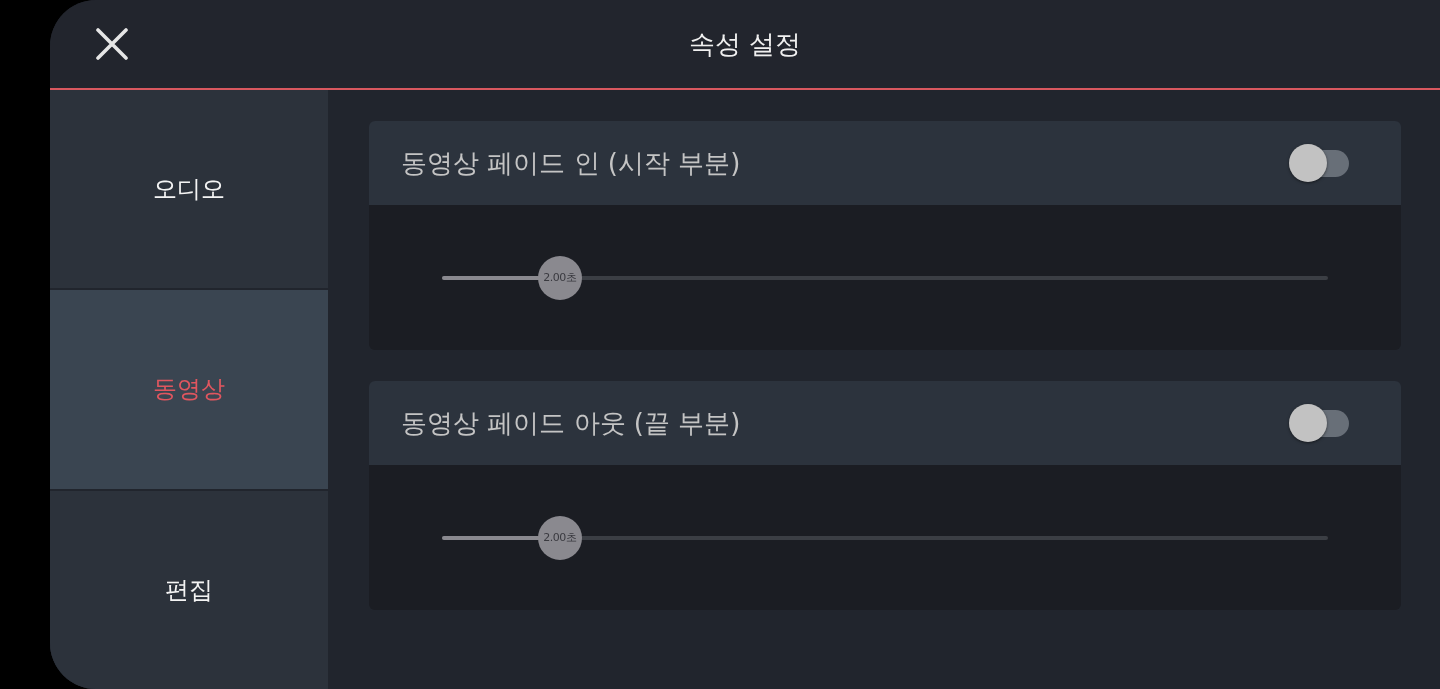 Image resolution: width=1440 pixels, height=689 pixels. I want to click on setting-title: 동영상 페이드 인 (시작 부분), so click(571, 163).